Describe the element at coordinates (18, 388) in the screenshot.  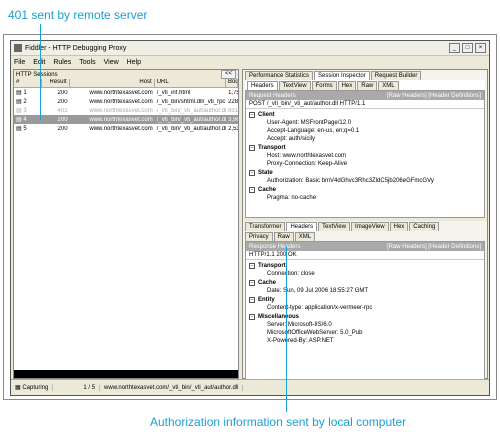
I see `capture-icon: ▦` at that location.